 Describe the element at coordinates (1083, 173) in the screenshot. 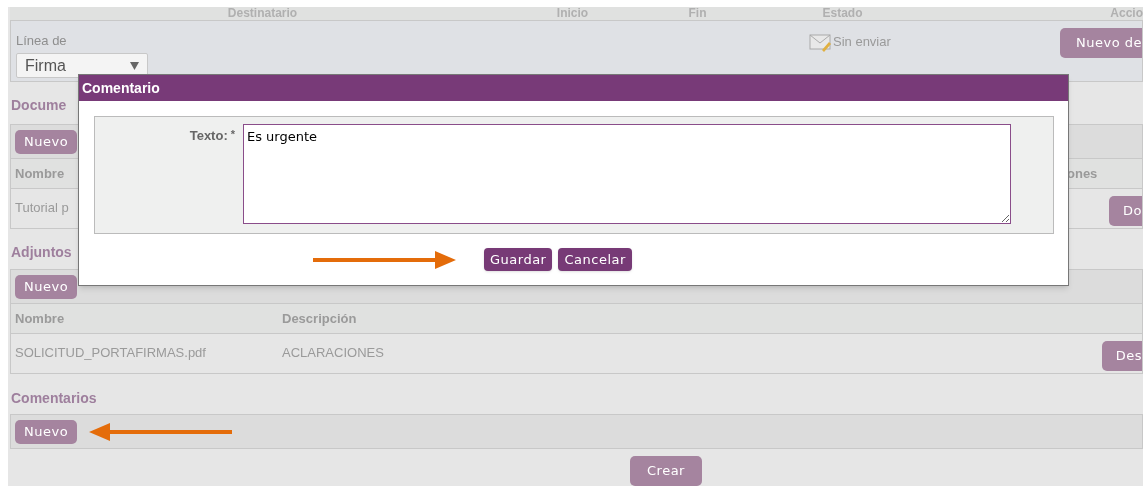

I see `column-header: ones` at that location.